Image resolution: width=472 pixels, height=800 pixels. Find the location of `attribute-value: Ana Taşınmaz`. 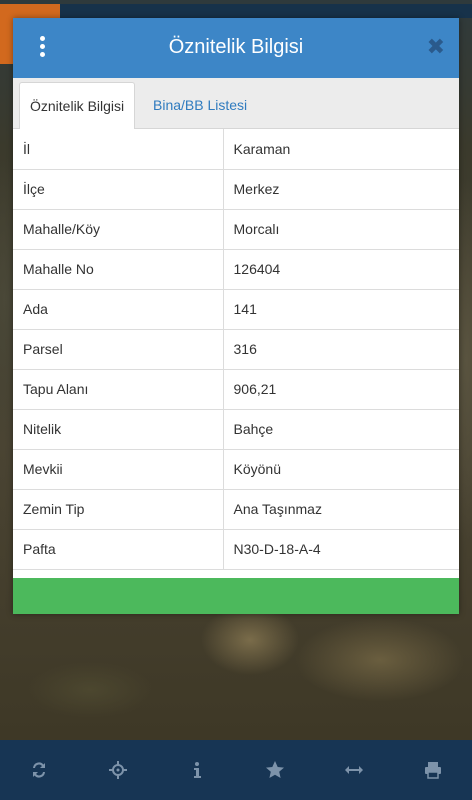

attribute-value: Ana Taşınmaz is located at coordinates (341, 509).